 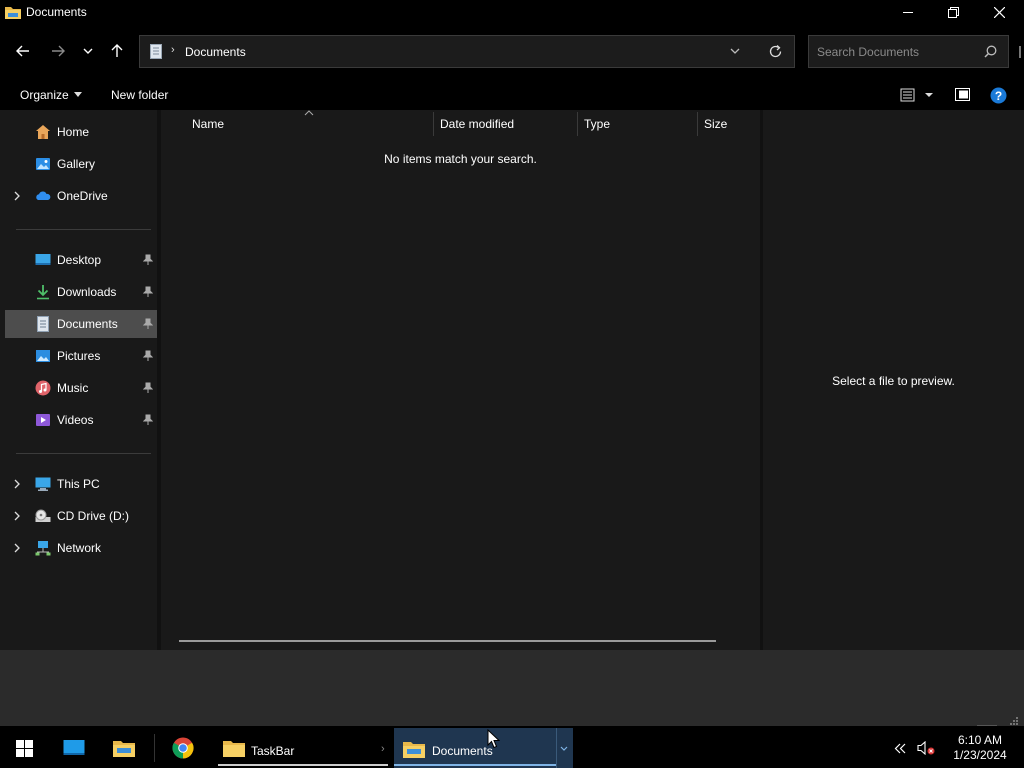 I want to click on close-button, so click(x=999, y=12).